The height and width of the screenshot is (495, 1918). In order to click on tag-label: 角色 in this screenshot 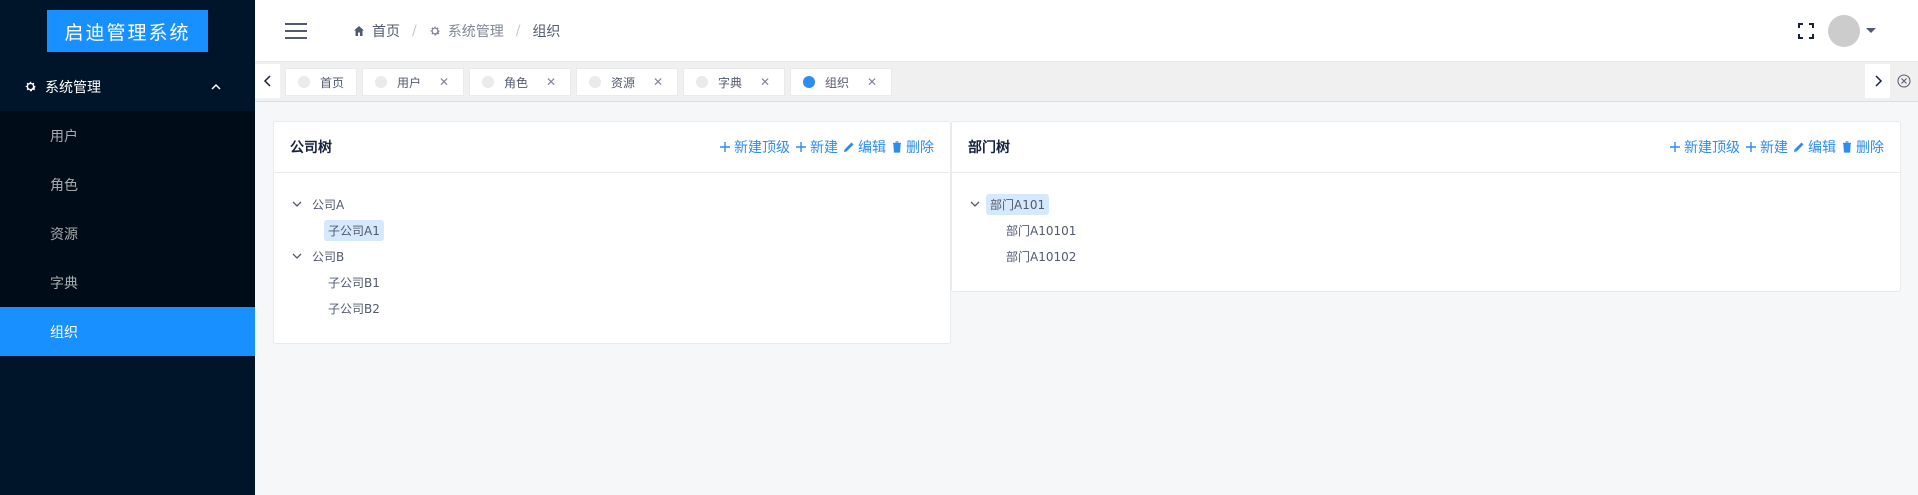, I will do `click(516, 82)`.